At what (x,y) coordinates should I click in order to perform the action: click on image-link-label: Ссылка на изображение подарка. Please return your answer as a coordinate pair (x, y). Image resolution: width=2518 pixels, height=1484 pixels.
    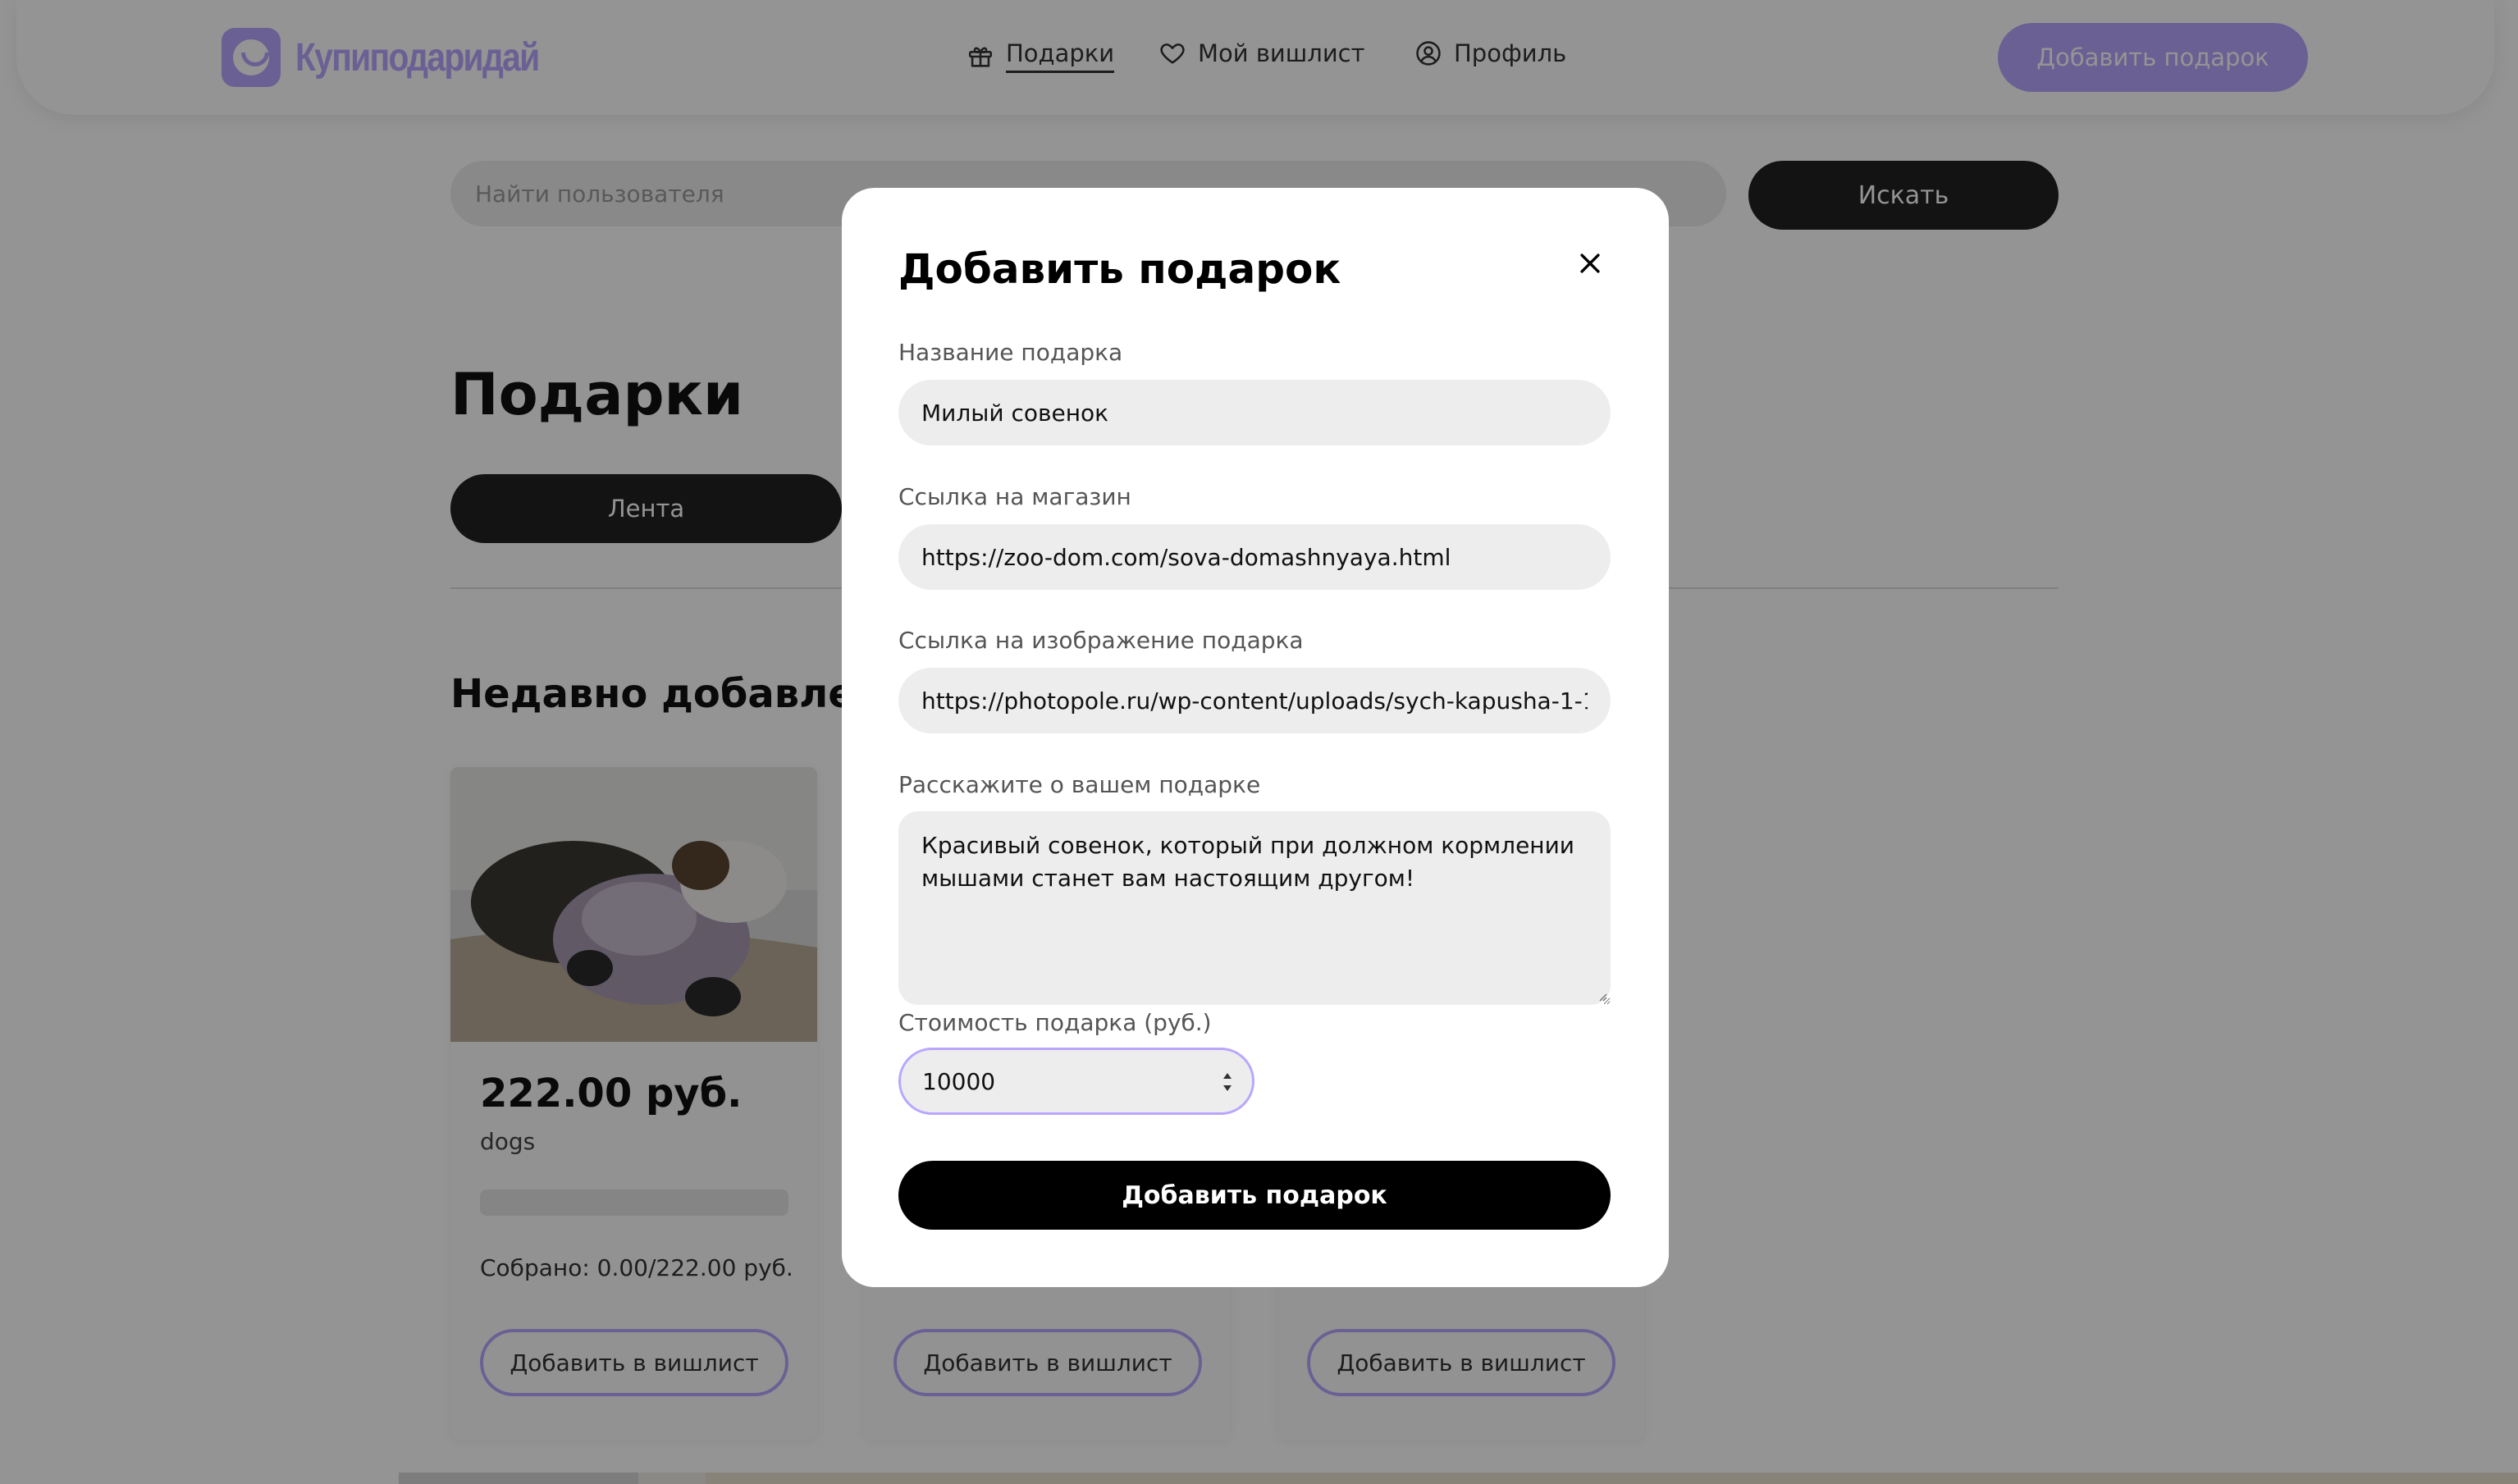
    Looking at the image, I should click on (1101, 640).